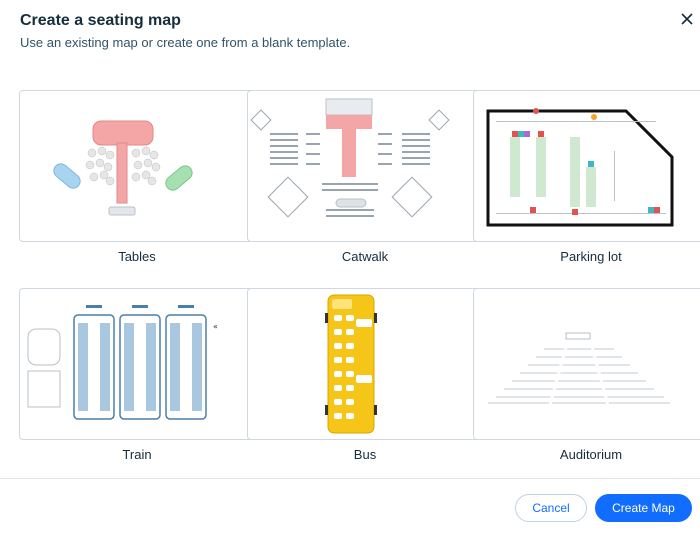 The image size is (700, 534). What do you see at coordinates (365, 256) in the screenshot?
I see `template-label: Catwalk` at bounding box center [365, 256].